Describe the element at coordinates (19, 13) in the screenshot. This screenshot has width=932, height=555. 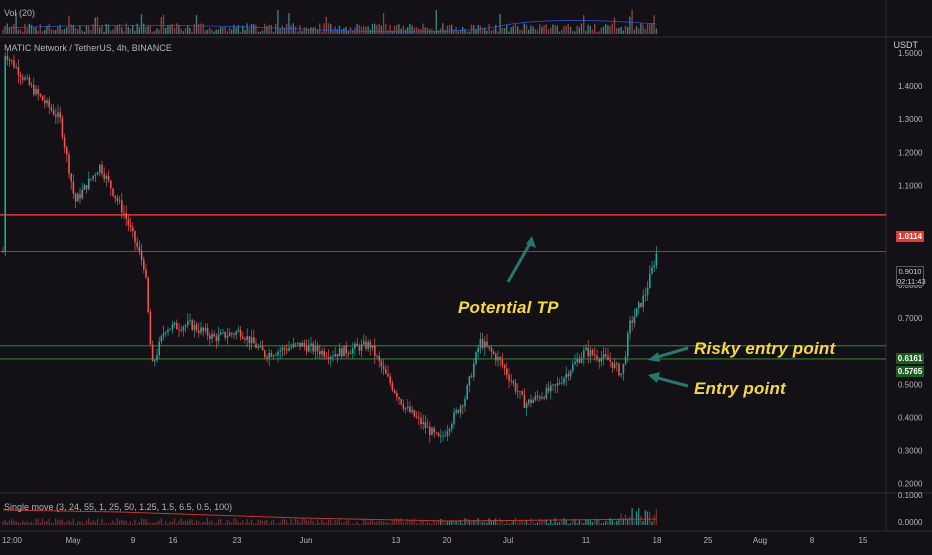
I see `volume-indicator-label: Vol (20)` at that location.